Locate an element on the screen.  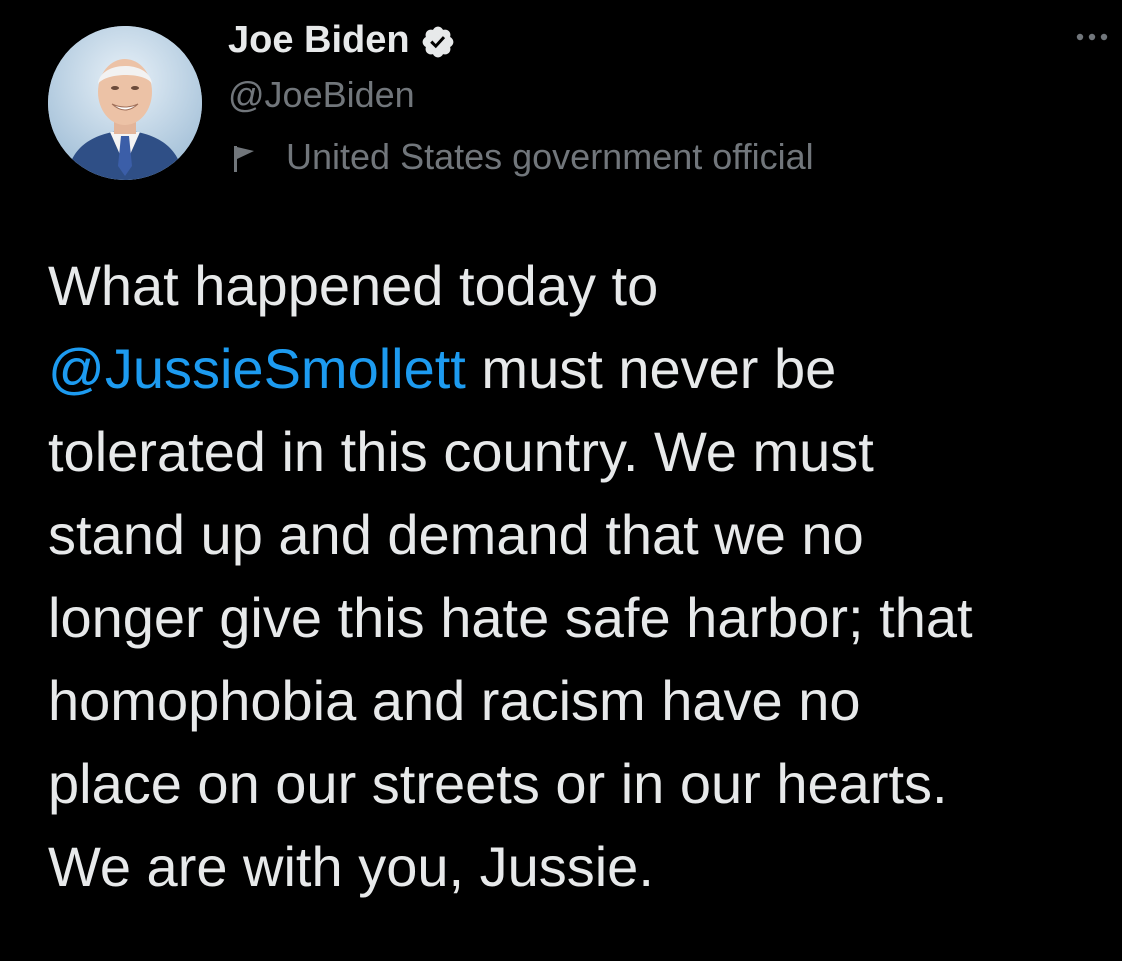
more-options-icon is located at coordinates (1094, 37).